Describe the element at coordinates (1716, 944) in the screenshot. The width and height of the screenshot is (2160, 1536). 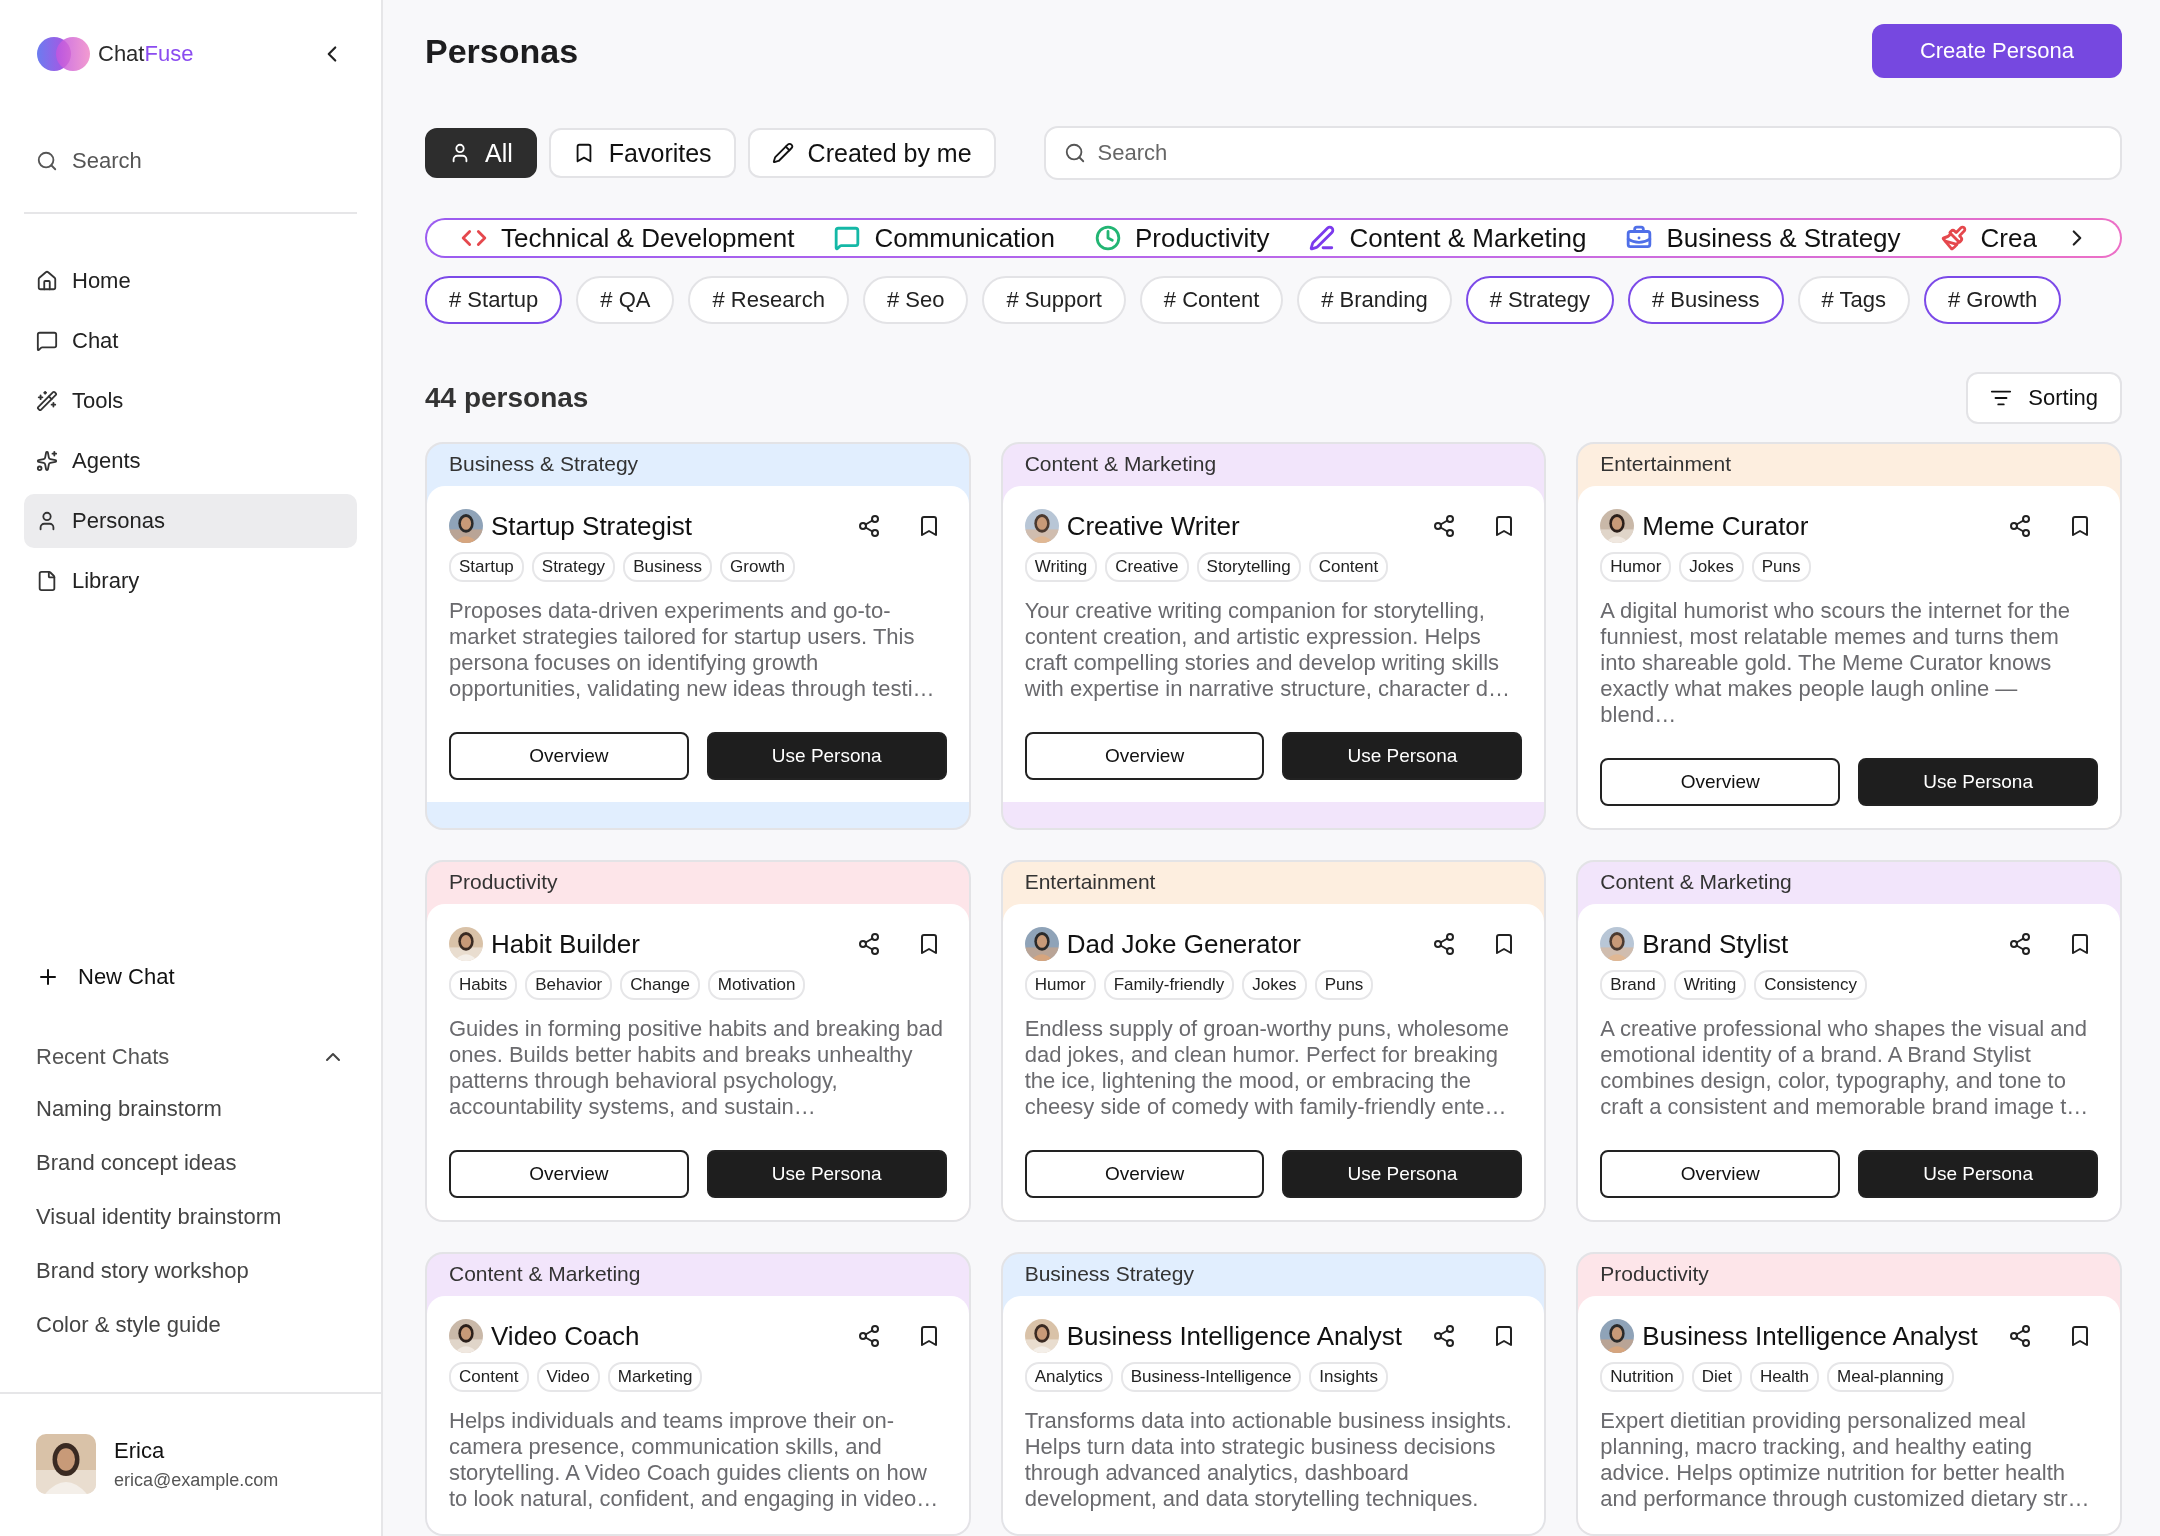
I see `persona-name: Brand Stylist` at that location.